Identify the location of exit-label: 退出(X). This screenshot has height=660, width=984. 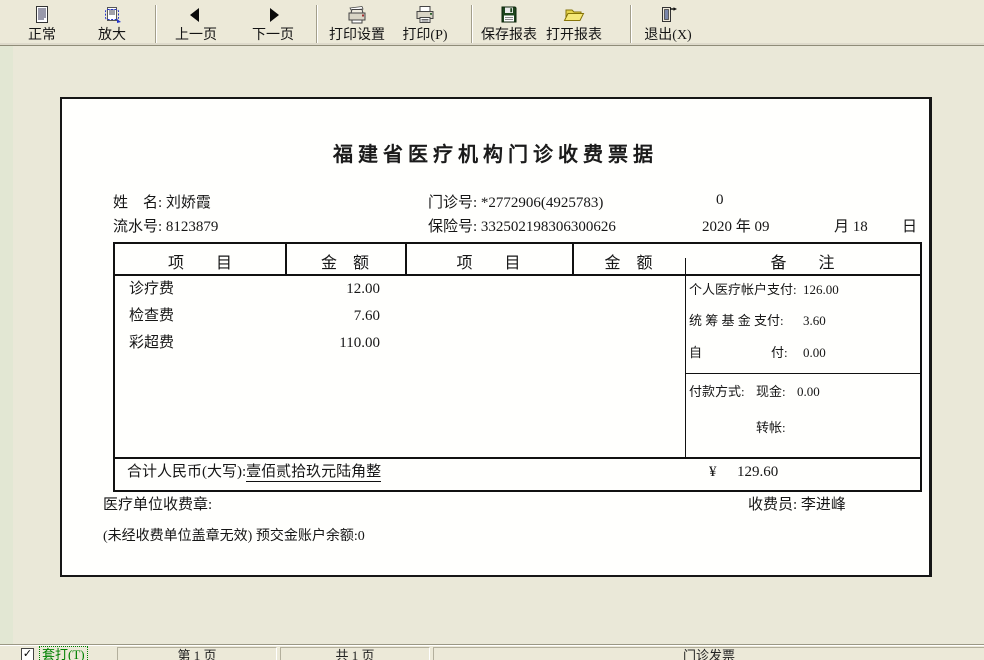
(668, 35).